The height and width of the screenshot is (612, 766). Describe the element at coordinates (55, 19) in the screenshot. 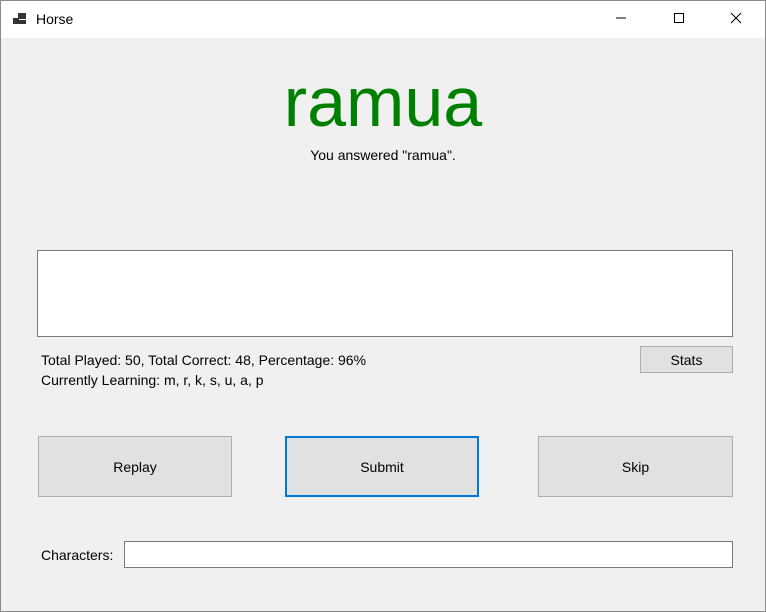

I see `window-title: Horse` at that location.